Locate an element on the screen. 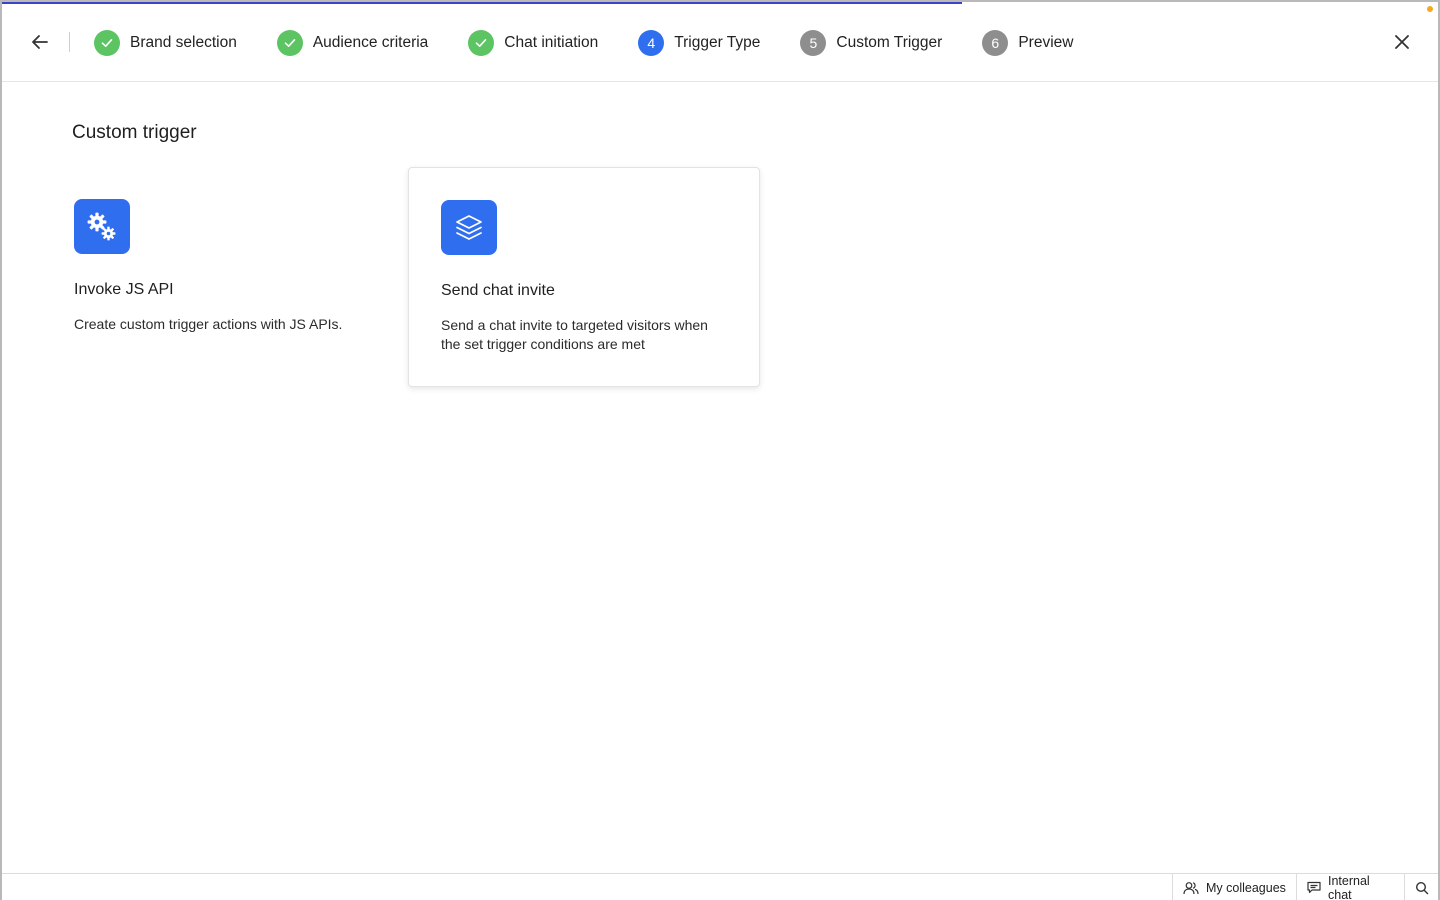 This screenshot has width=1440, height=900. gears-icon is located at coordinates (102, 226).